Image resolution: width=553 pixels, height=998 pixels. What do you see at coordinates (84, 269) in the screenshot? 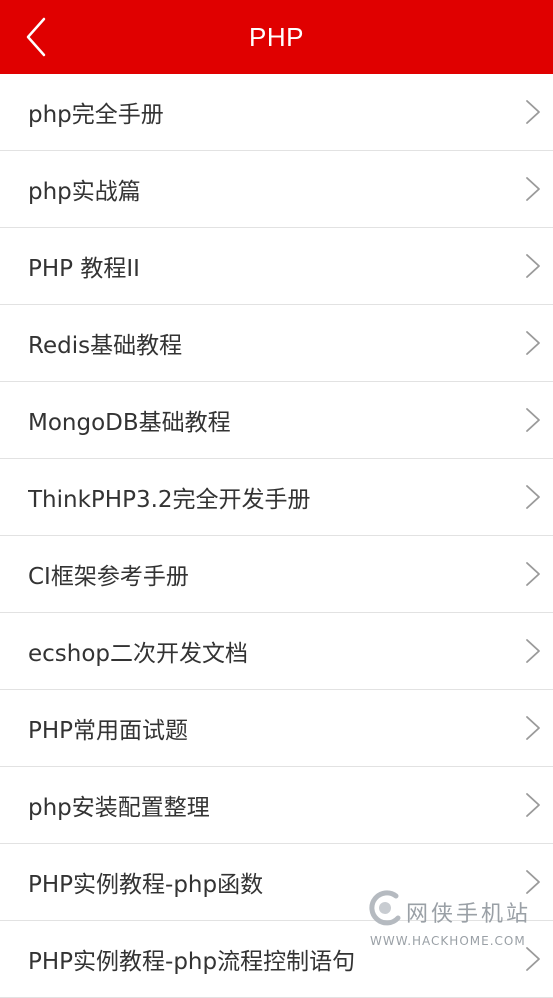
I see `list-item-label: PHP 教程II` at bounding box center [84, 269].